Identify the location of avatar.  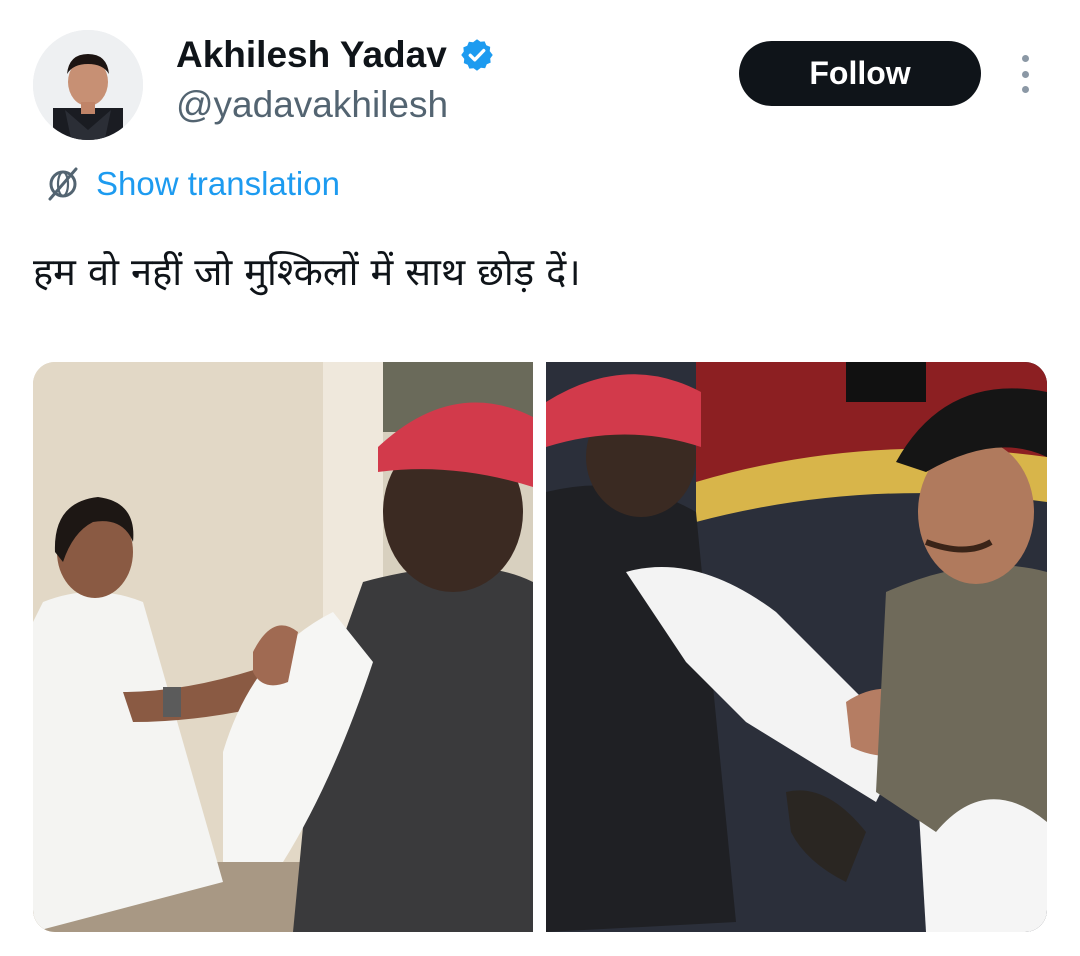
(88, 85).